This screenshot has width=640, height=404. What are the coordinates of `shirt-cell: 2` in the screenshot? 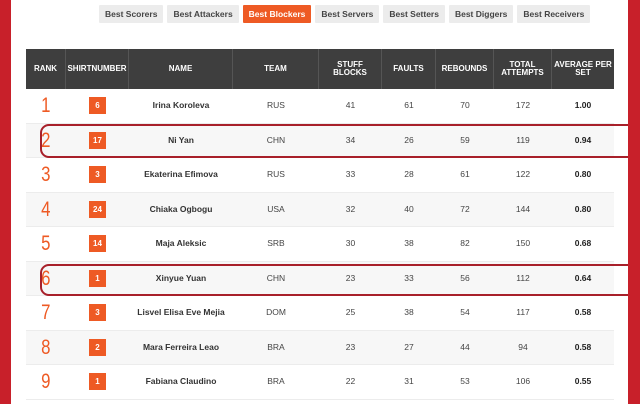 It's located at (97, 347).